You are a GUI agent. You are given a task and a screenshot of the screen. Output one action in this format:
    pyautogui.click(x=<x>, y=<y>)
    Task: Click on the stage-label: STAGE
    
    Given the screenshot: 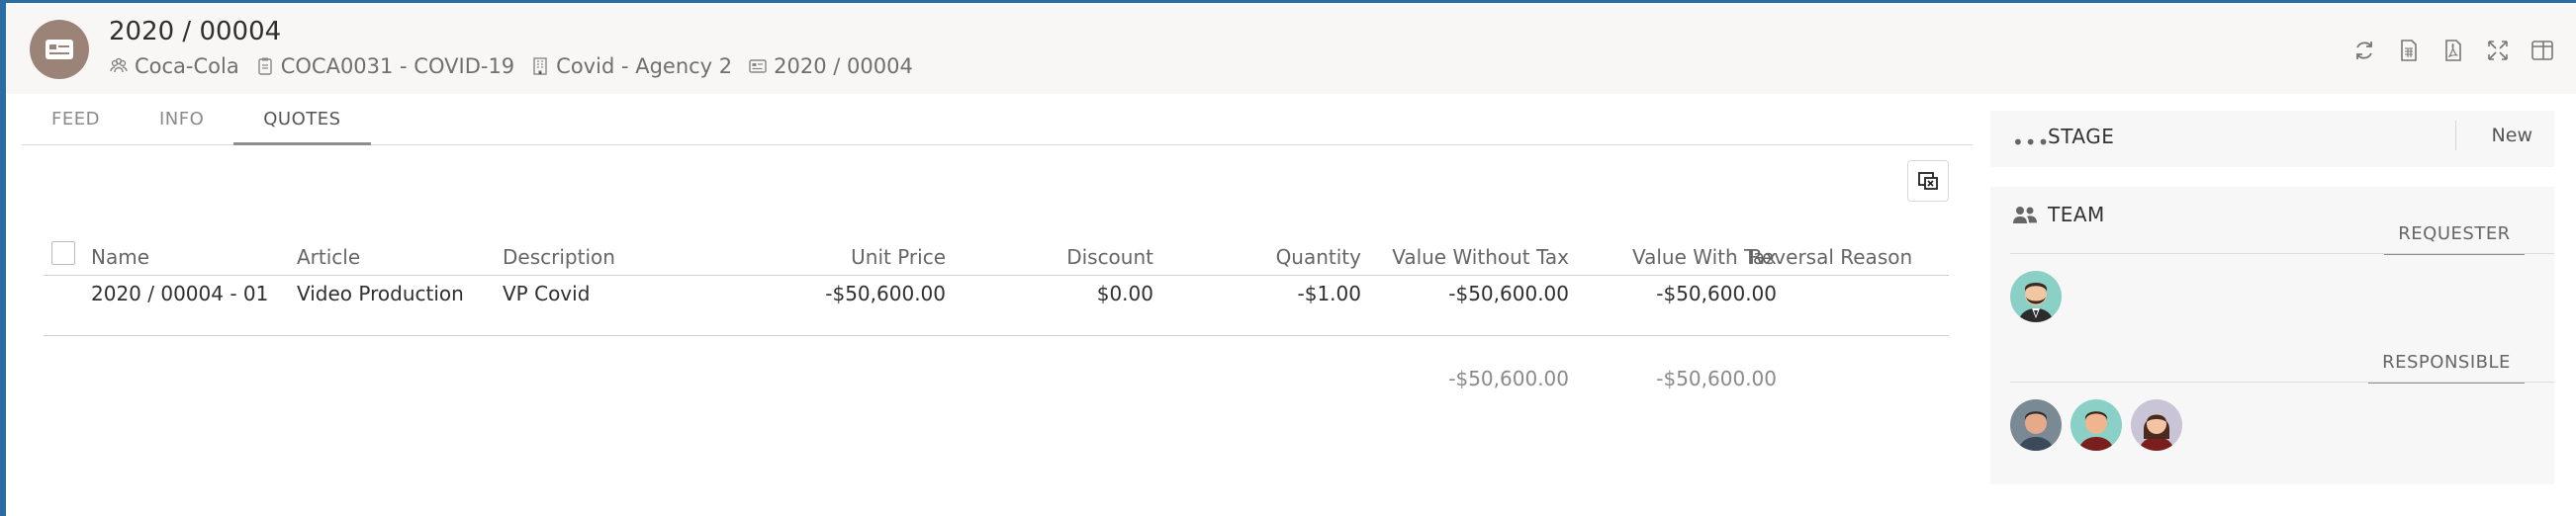 What is the action you would take?
    pyautogui.click(x=2081, y=136)
    